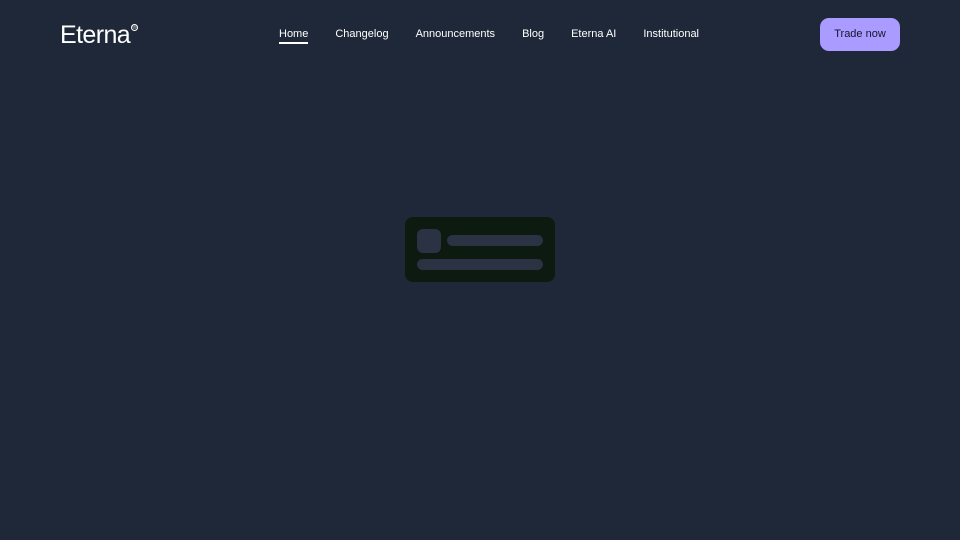  Describe the element at coordinates (456, 34) in the screenshot. I see `nav-item-announcements: Announcements` at that location.